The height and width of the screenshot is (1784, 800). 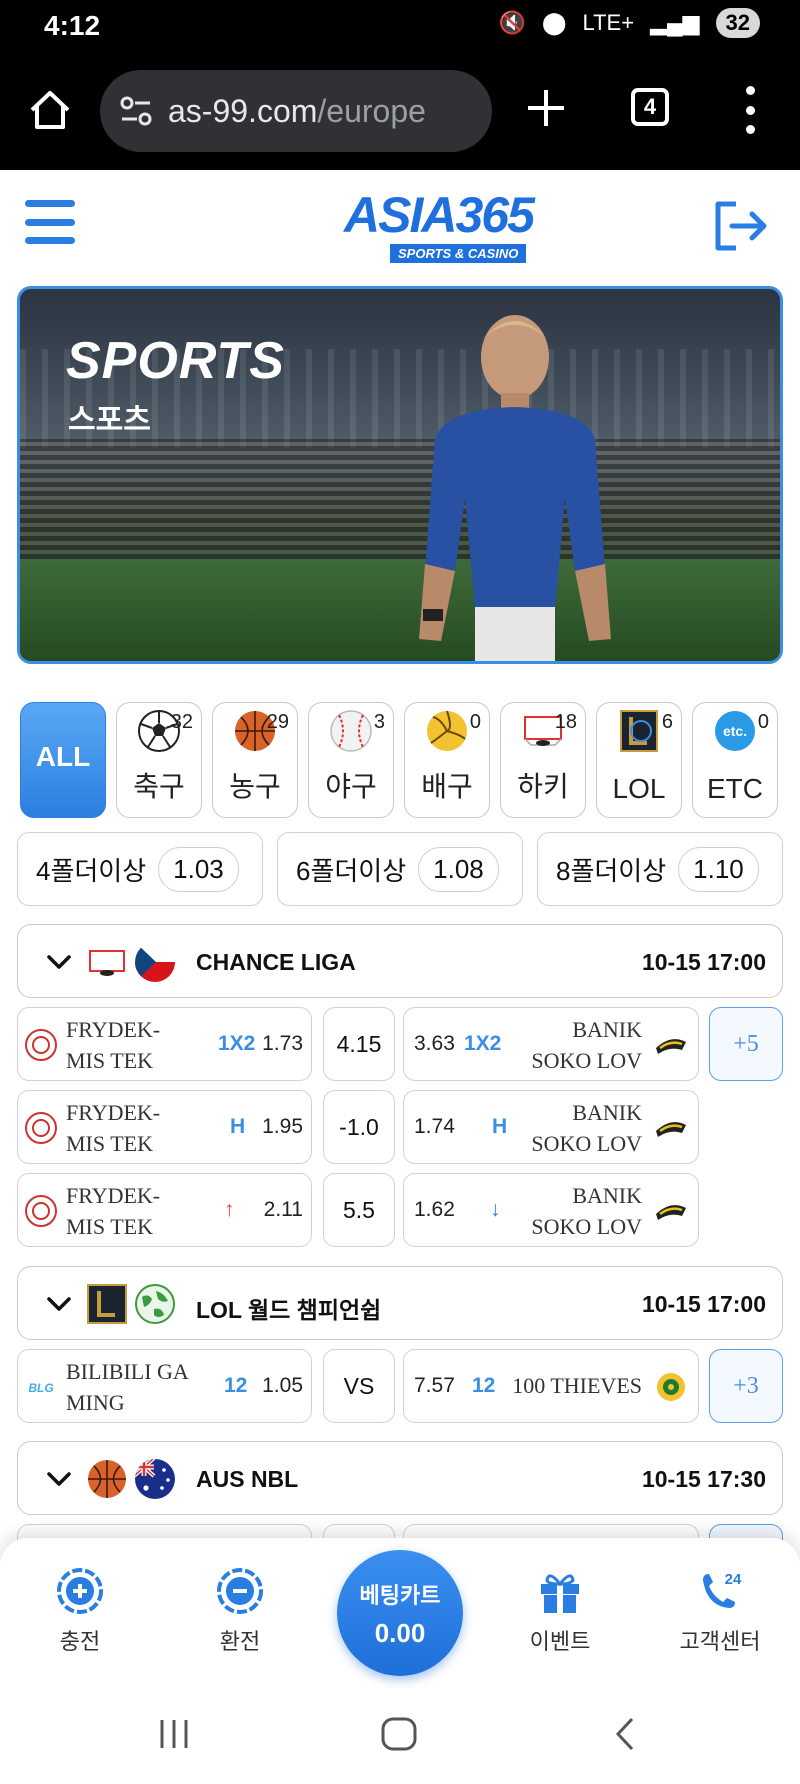 What do you see at coordinates (276, 962) in the screenshot?
I see `league-name: CHANCE LIGA` at bounding box center [276, 962].